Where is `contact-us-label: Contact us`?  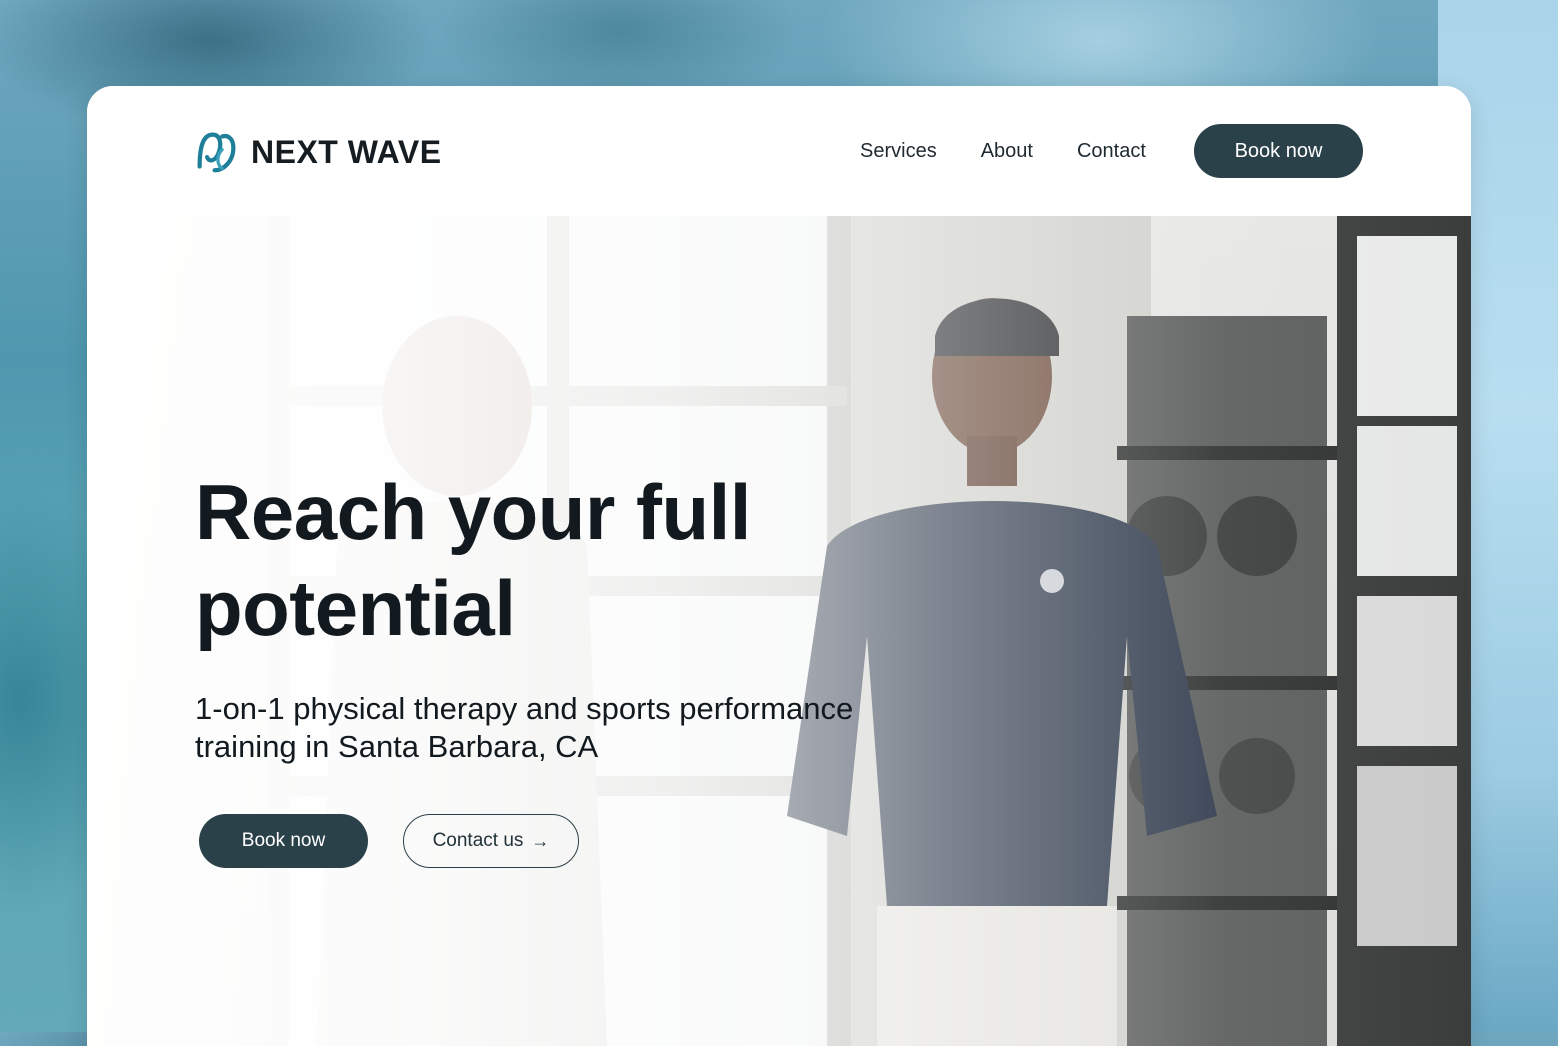 contact-us-label: Contact us is located at coordinates (478, 840).